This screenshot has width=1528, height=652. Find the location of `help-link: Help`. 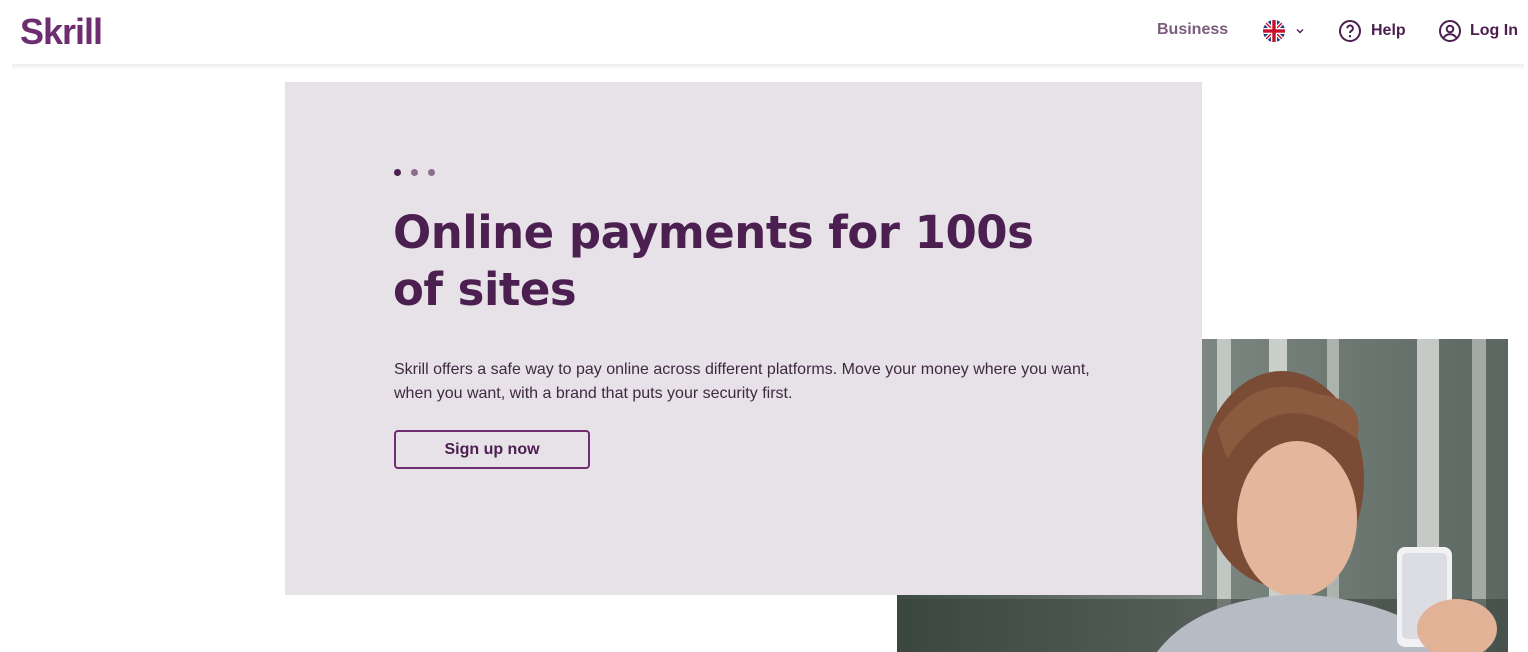

help-link: Help is located at coordinates (1372, 31).